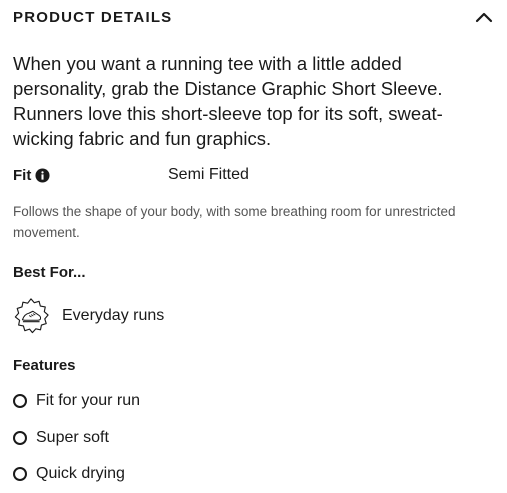 The width and height of the screenshot is (507, 493). What do you see at coordinates (208, 174) in the screenshot?
I see `fit-value: Semi Fitted` at bounding box center [208, 174].